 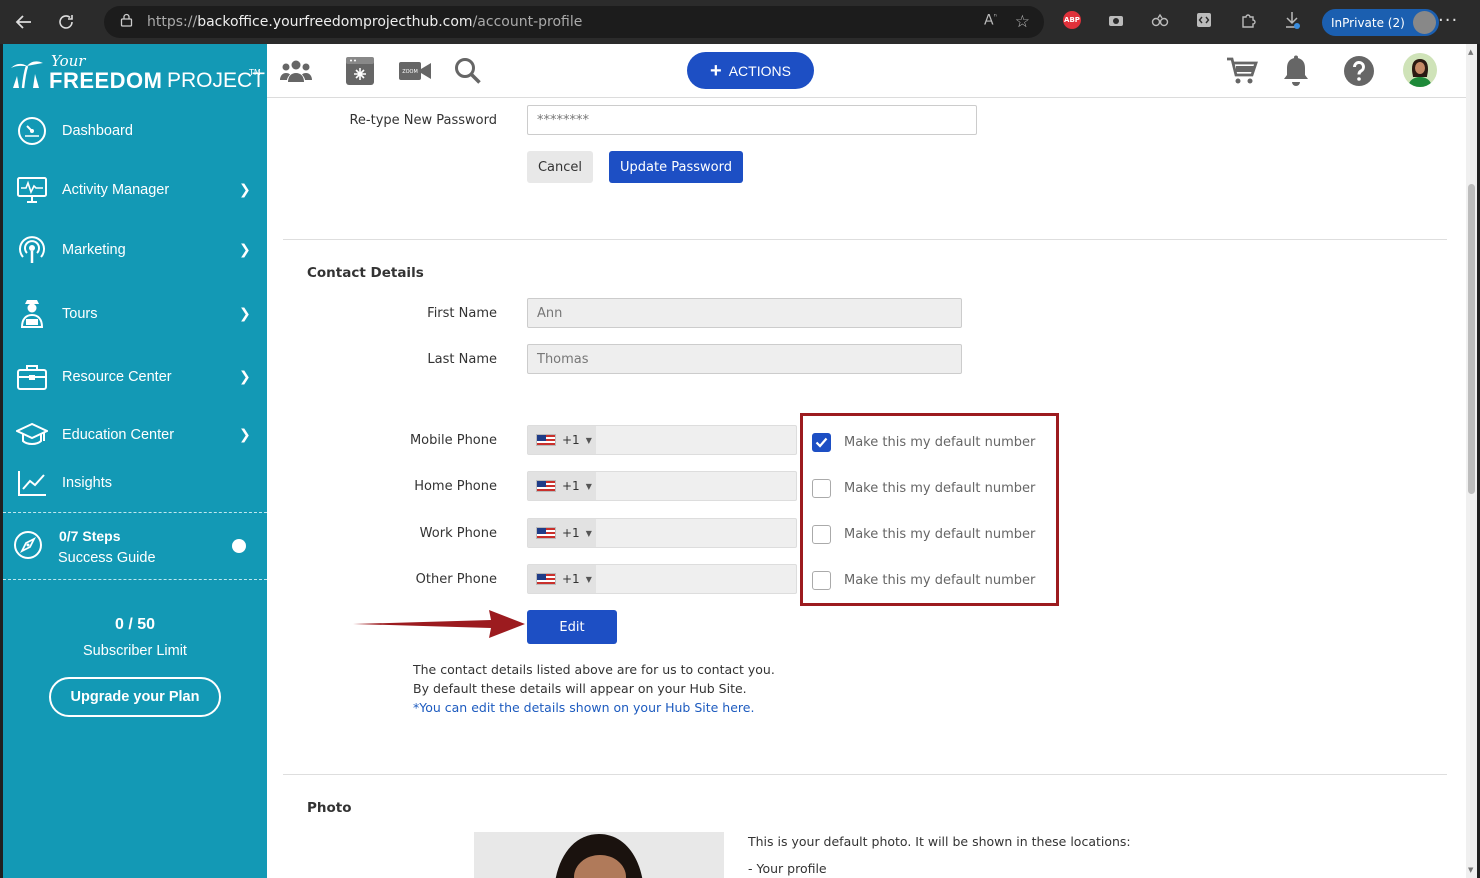 What do you see at coordinates (923, 442) in the screenshot?
I see `default-number-mobile: Make this my default number` at bounding box center [923, 442].